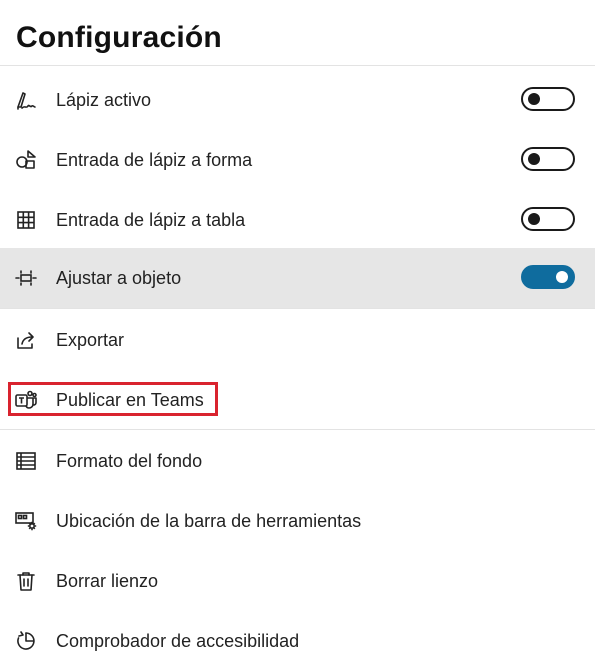 The image size is (595, 671). What do you see at coordinates (297, 278) in the screenshot?
I see `setting-snap-to-object: Ajustar a objeto` at bounding box center [297, 278].